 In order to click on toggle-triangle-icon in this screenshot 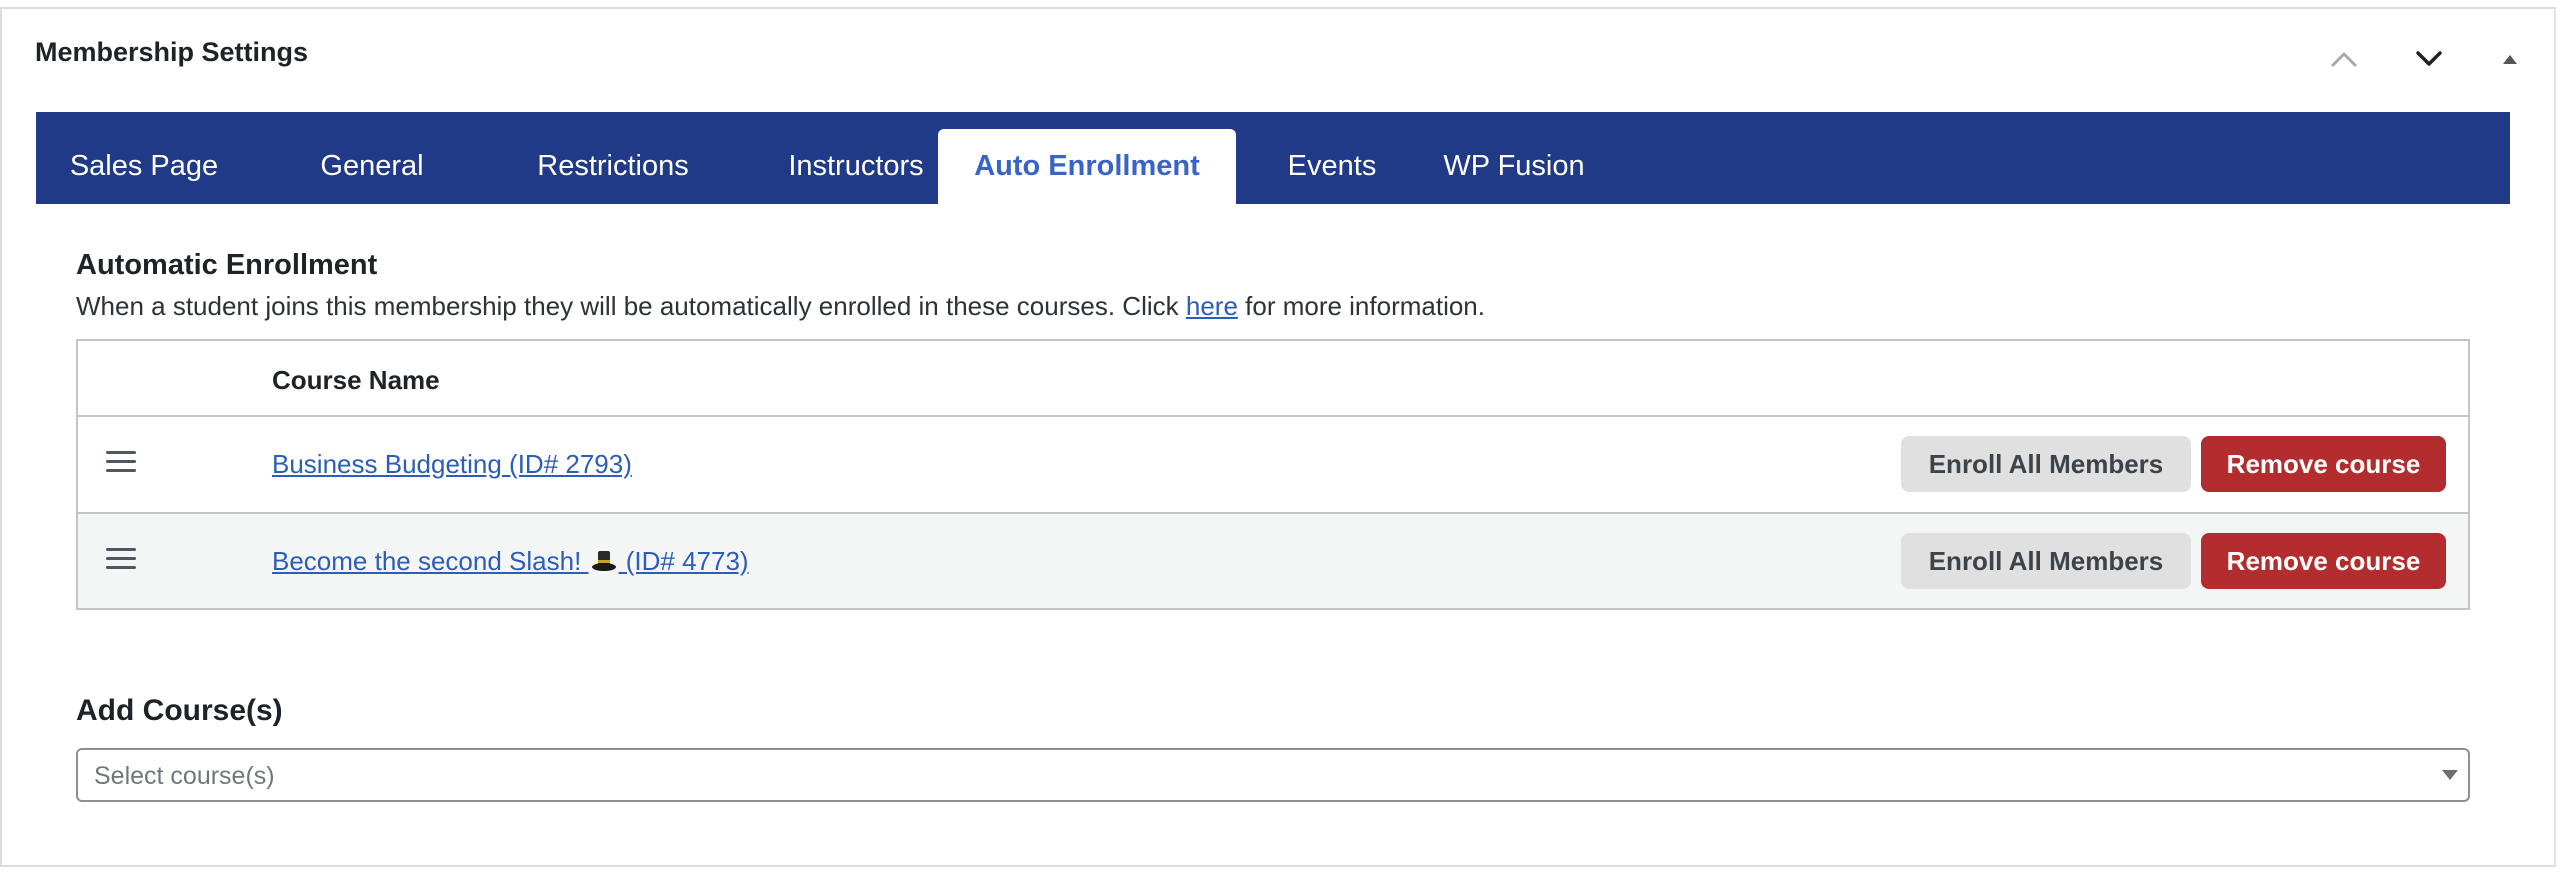, I will do `click(2510, 59)`.